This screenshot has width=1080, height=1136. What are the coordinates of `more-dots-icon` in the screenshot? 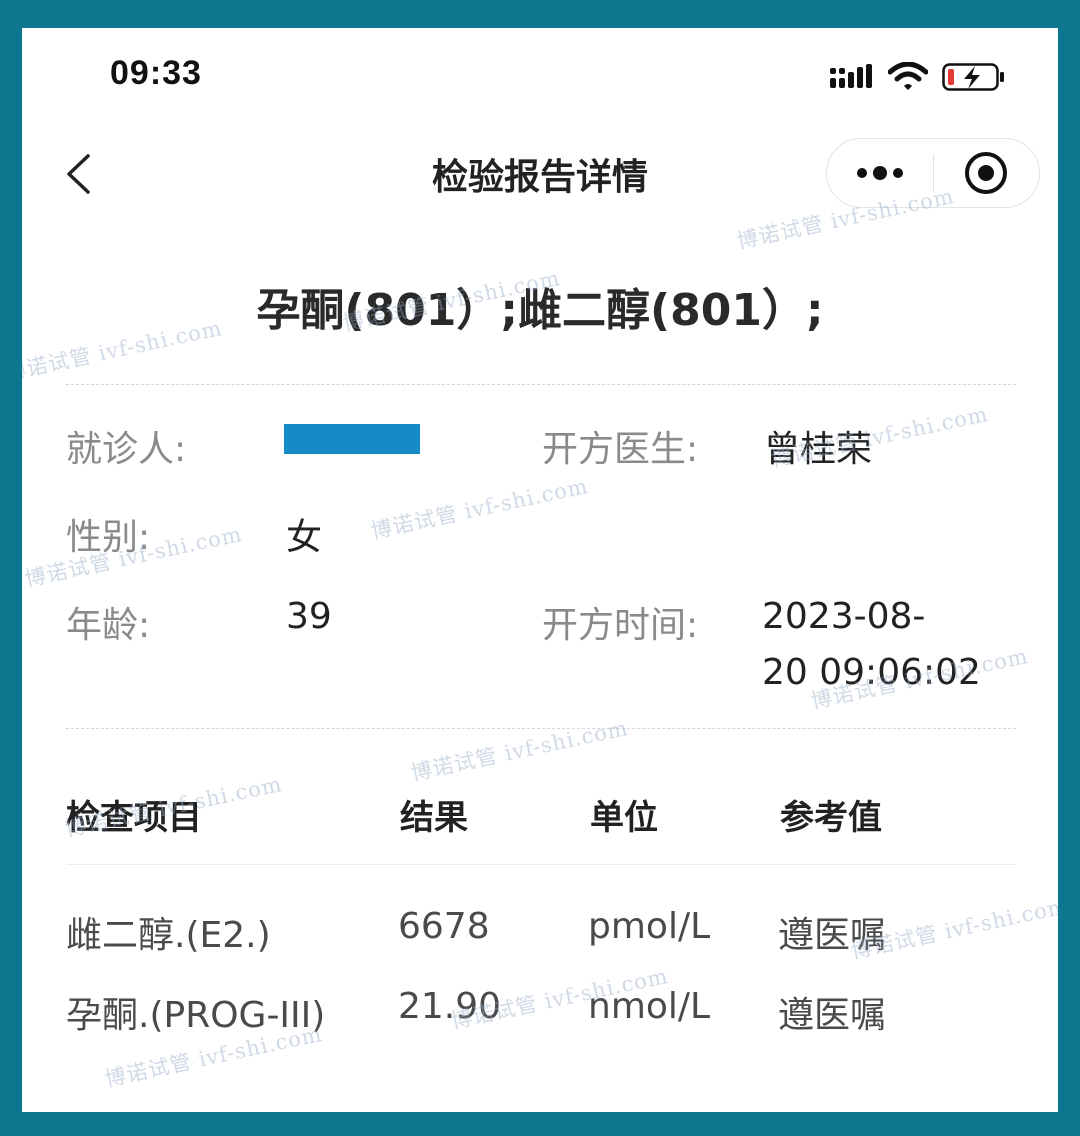 It's located at (879, 173).